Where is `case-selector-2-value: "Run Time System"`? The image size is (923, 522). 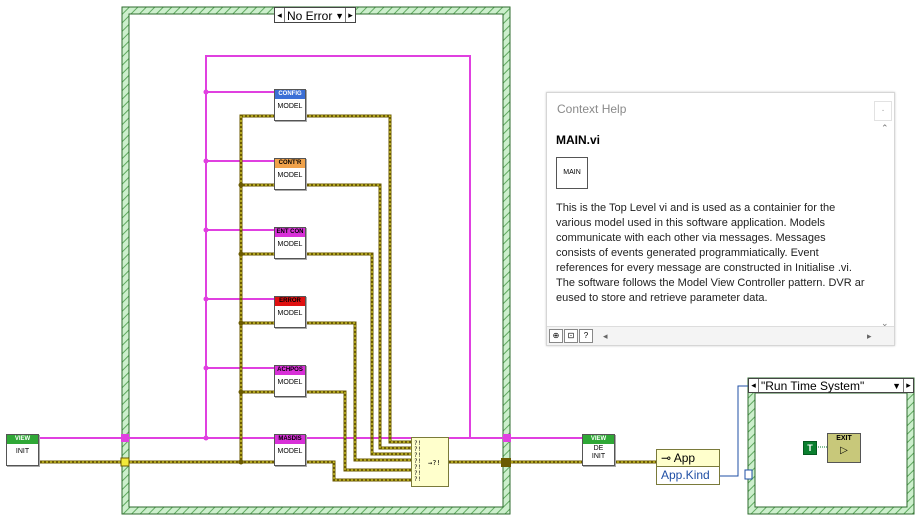
case-selector-2-value: "Run Time System" is located at coordinates (813, 386).